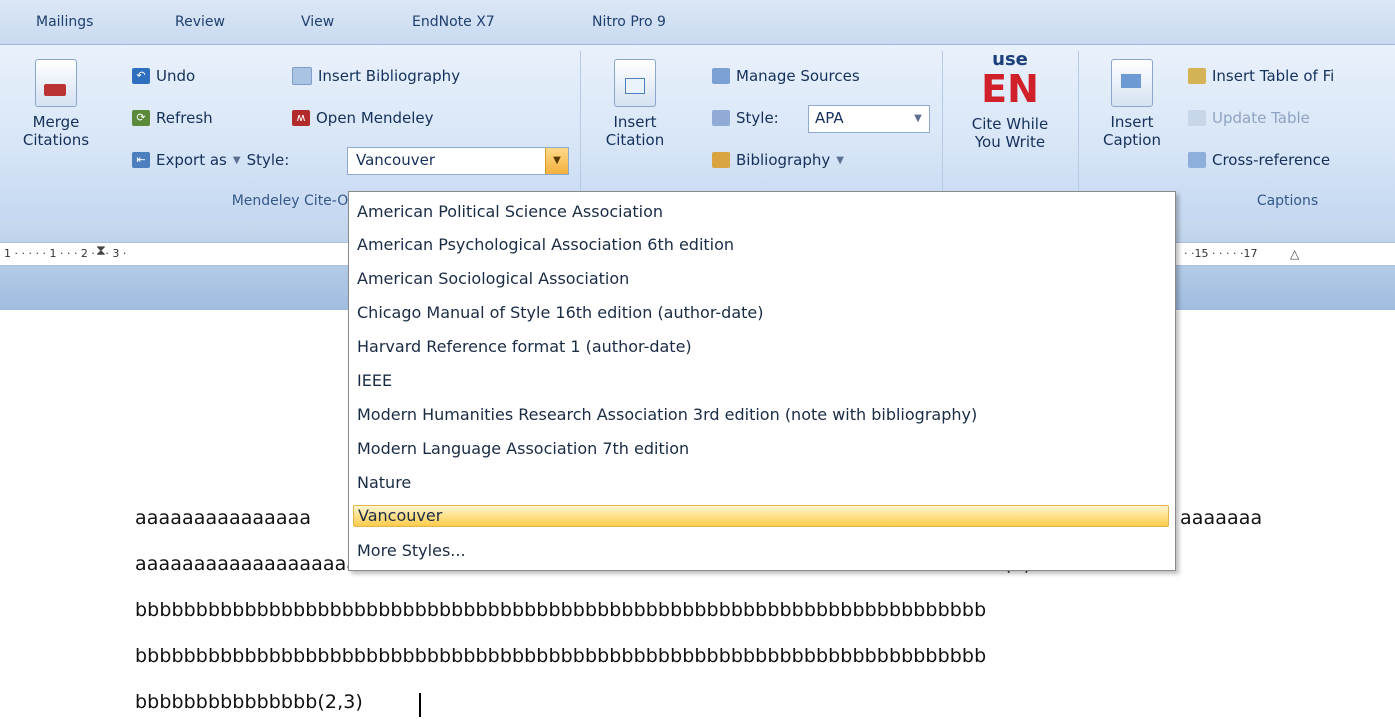  I want to click on update-table-label: Update Table, so click(1261, 118).